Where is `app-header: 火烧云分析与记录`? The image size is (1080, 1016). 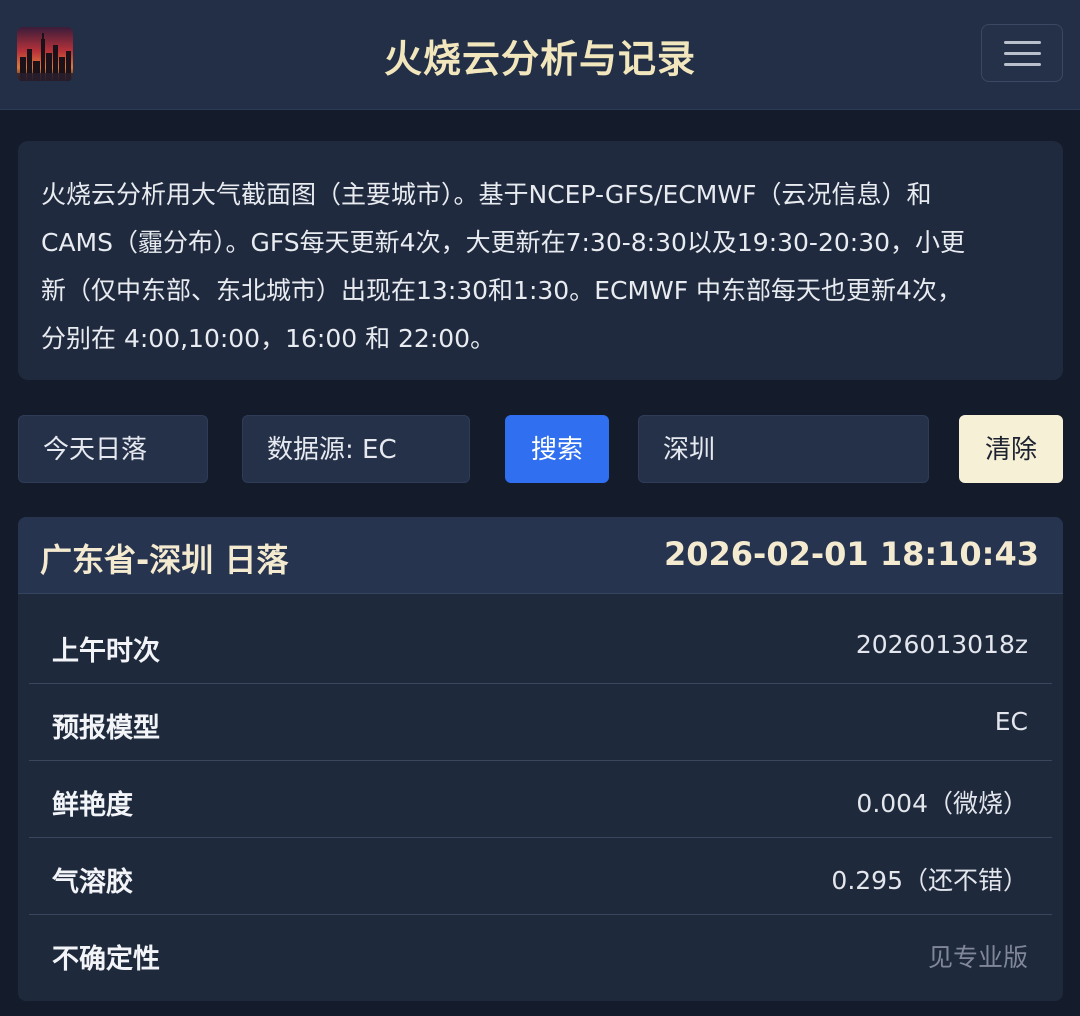
app-header: 火烧云分析与记录 is located at coordinates (540, 55).